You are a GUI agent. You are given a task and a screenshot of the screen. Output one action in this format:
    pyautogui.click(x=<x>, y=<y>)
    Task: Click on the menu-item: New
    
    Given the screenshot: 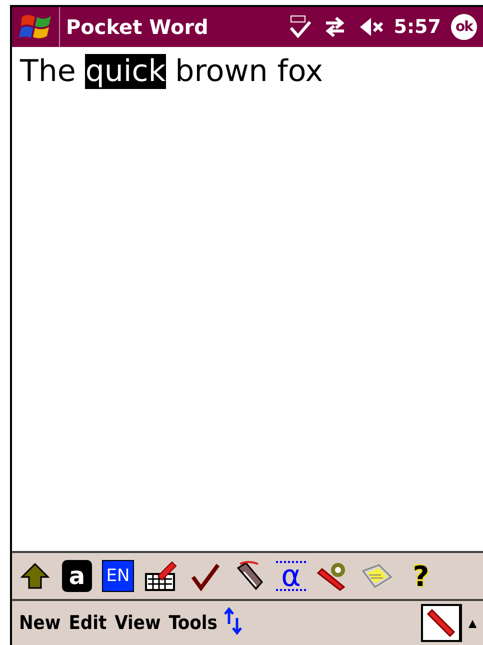 What is the action you would take?
    pyautogui.click(x=40, y=623)
    